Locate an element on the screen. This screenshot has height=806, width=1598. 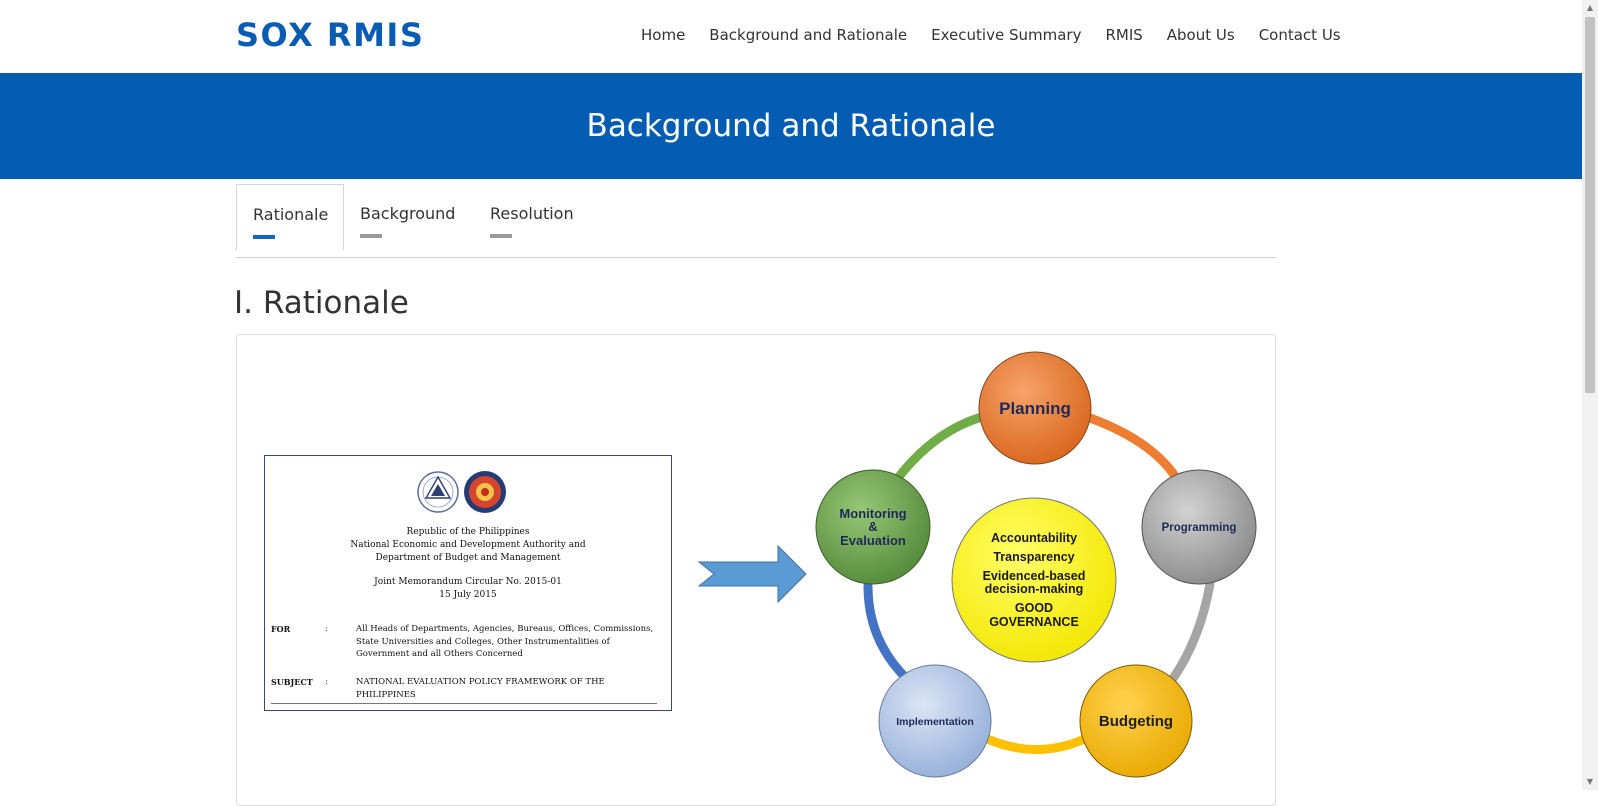
memo-divider is located at coordinates (464, 703).